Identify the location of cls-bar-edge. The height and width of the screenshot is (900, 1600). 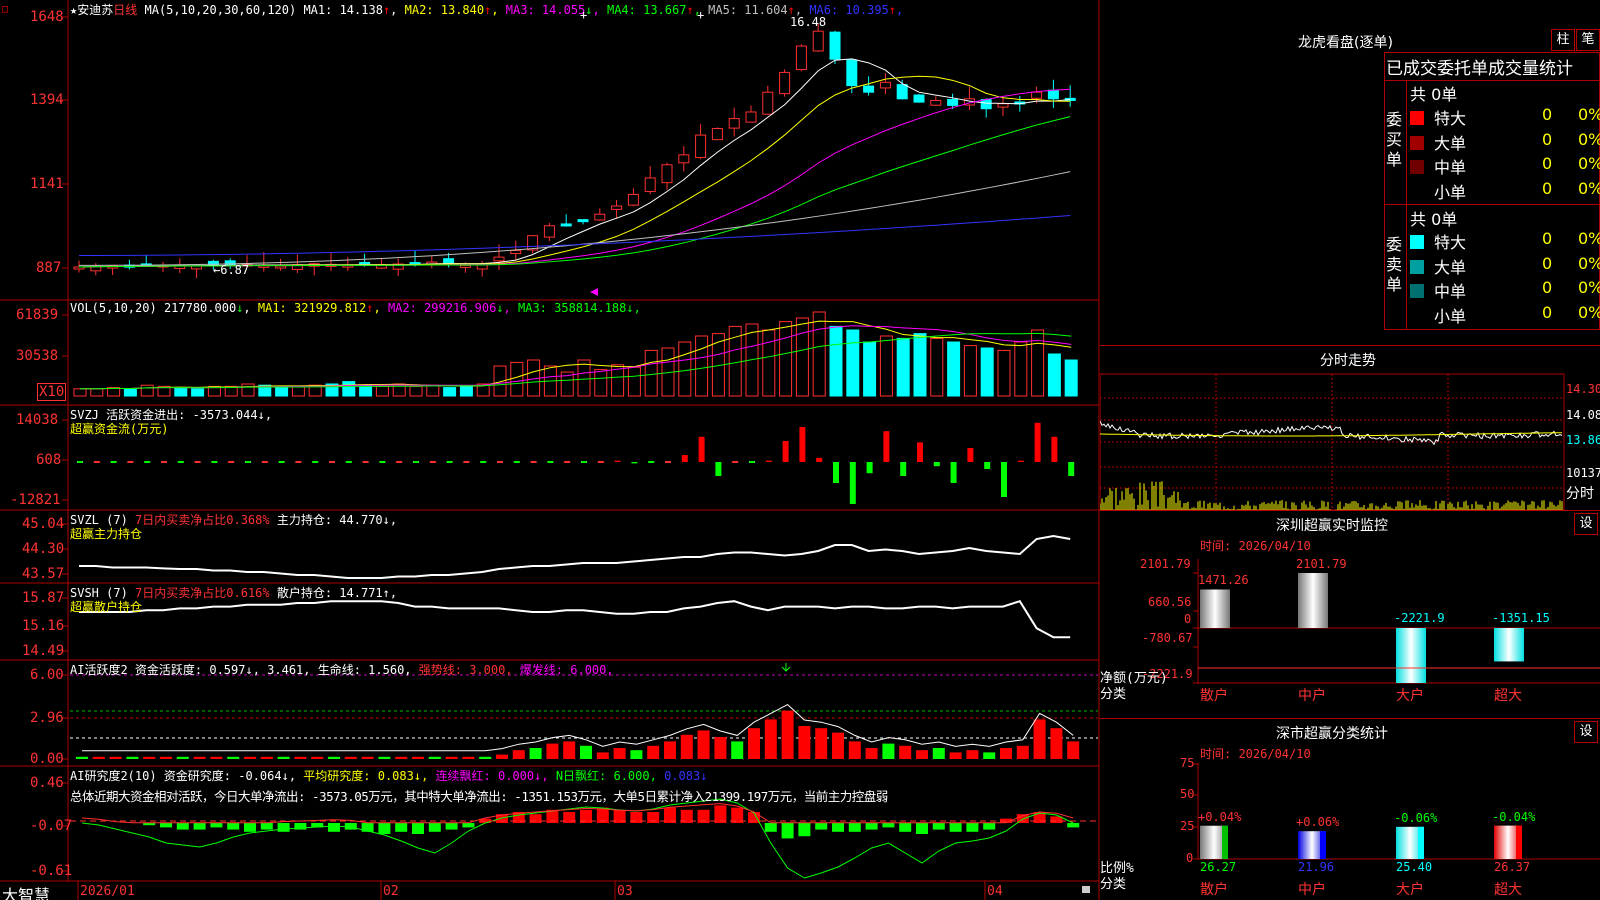
(1225, 842).